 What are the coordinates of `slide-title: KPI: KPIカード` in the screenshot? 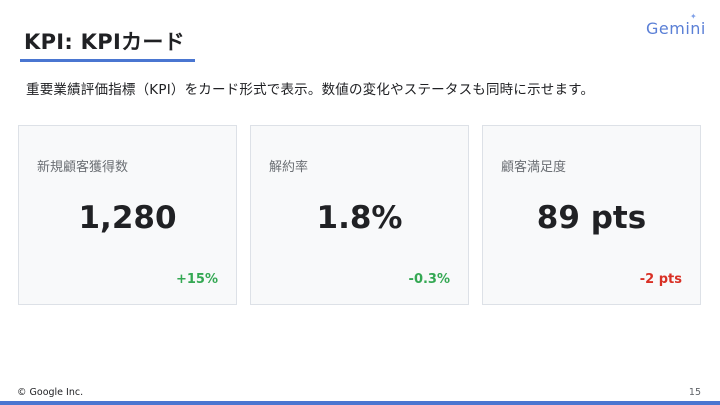 It's located at (104, 42).